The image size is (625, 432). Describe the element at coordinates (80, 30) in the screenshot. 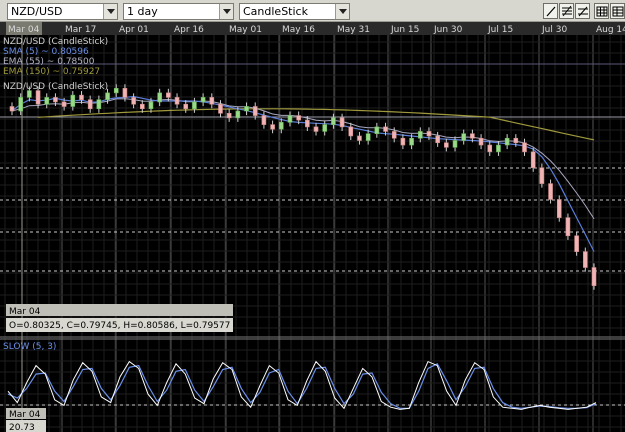

I see `date-axis-label: Mar 17` at that location.